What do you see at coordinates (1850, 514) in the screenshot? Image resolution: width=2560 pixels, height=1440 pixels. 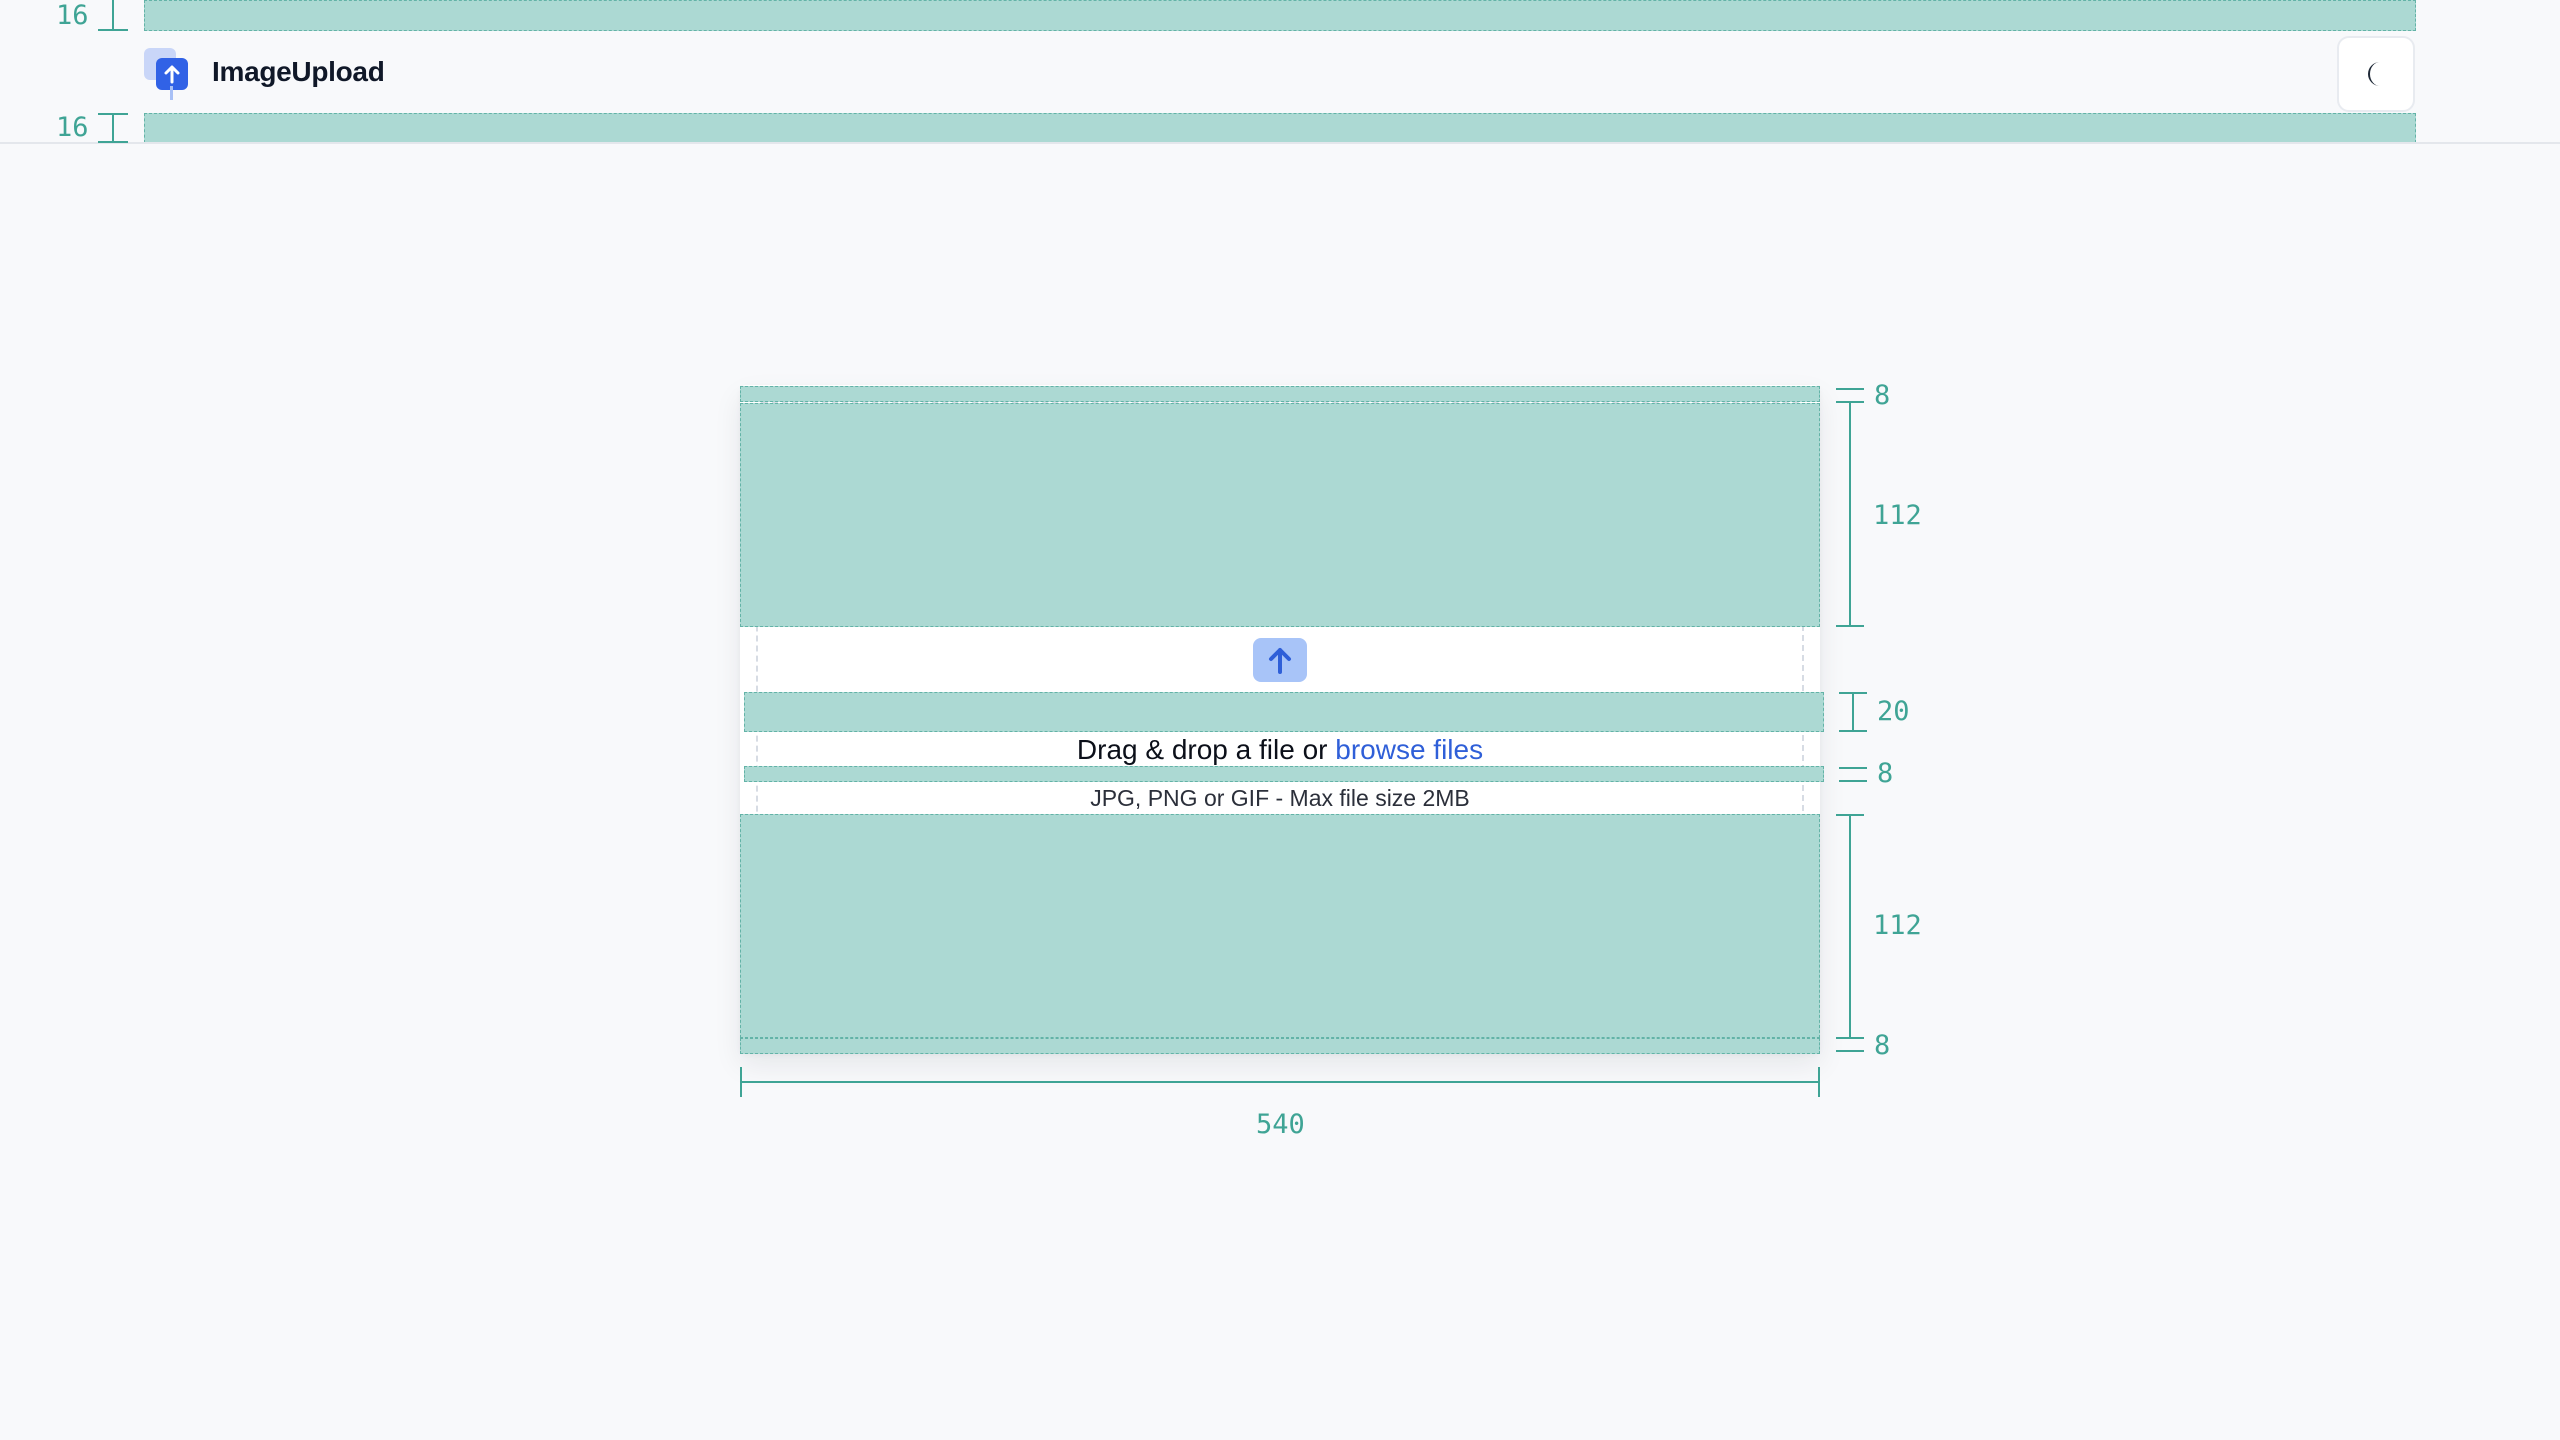 I see `space-top-marker` at bounding box center [1850, 514].